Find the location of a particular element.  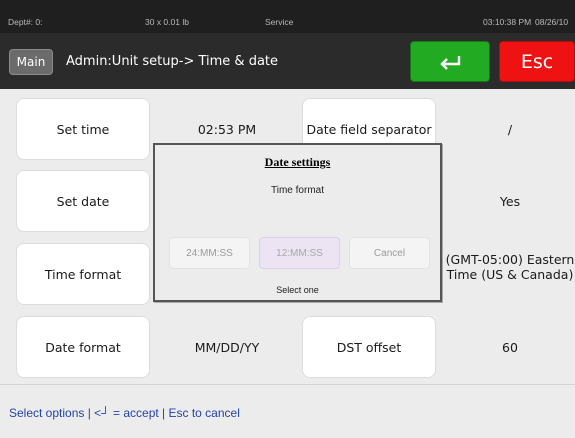

enter-arrow-icon is located at coordinates (450, 62).